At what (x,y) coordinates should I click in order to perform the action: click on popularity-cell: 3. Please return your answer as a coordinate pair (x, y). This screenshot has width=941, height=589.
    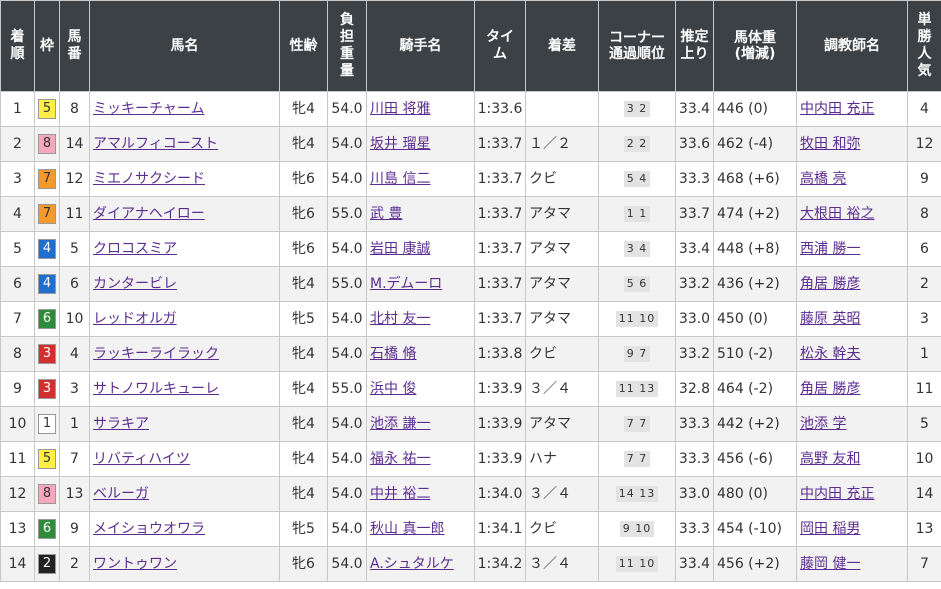
    Looking at the image, I should click on (924, 319).